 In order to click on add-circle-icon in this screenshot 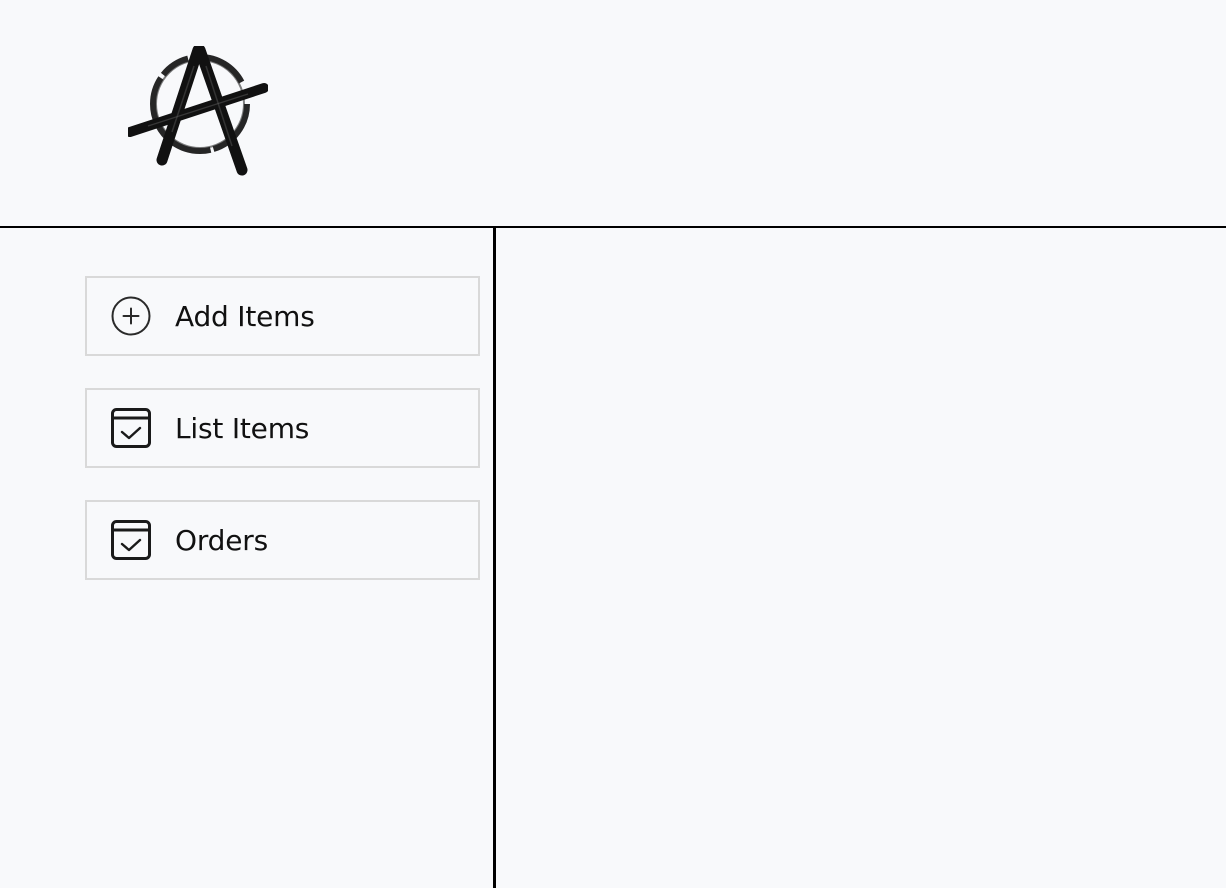, I will do `click(131, 316)`.